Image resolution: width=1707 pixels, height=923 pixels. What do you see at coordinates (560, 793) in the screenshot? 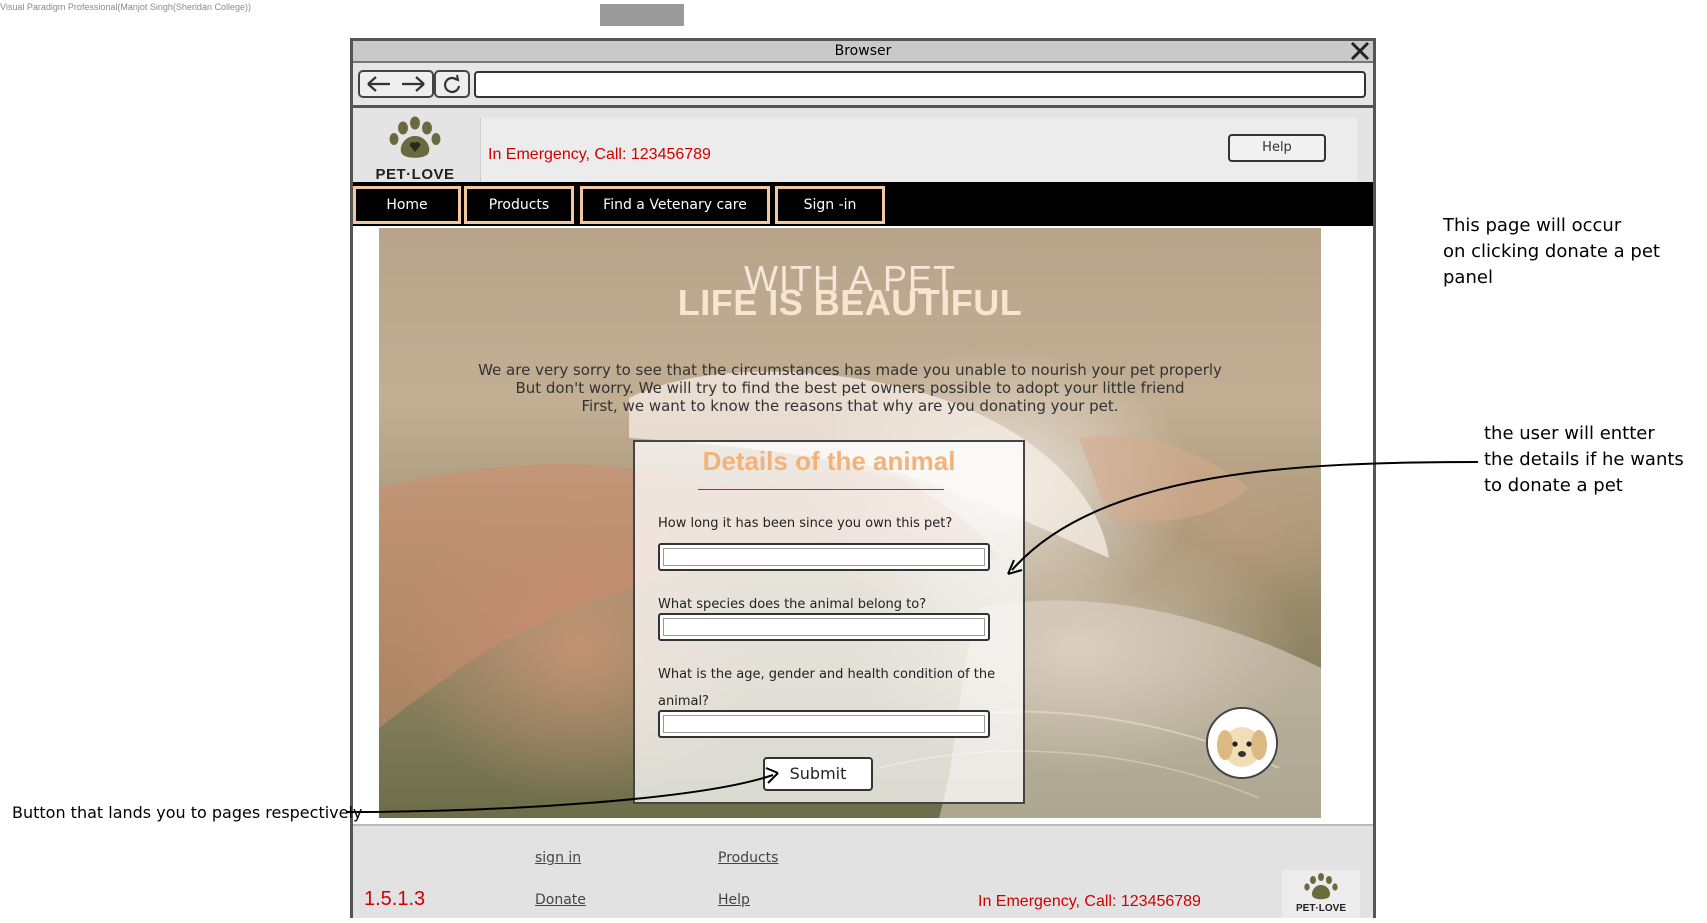
I see `arrow-button-note` at bounding box center [560, 793].